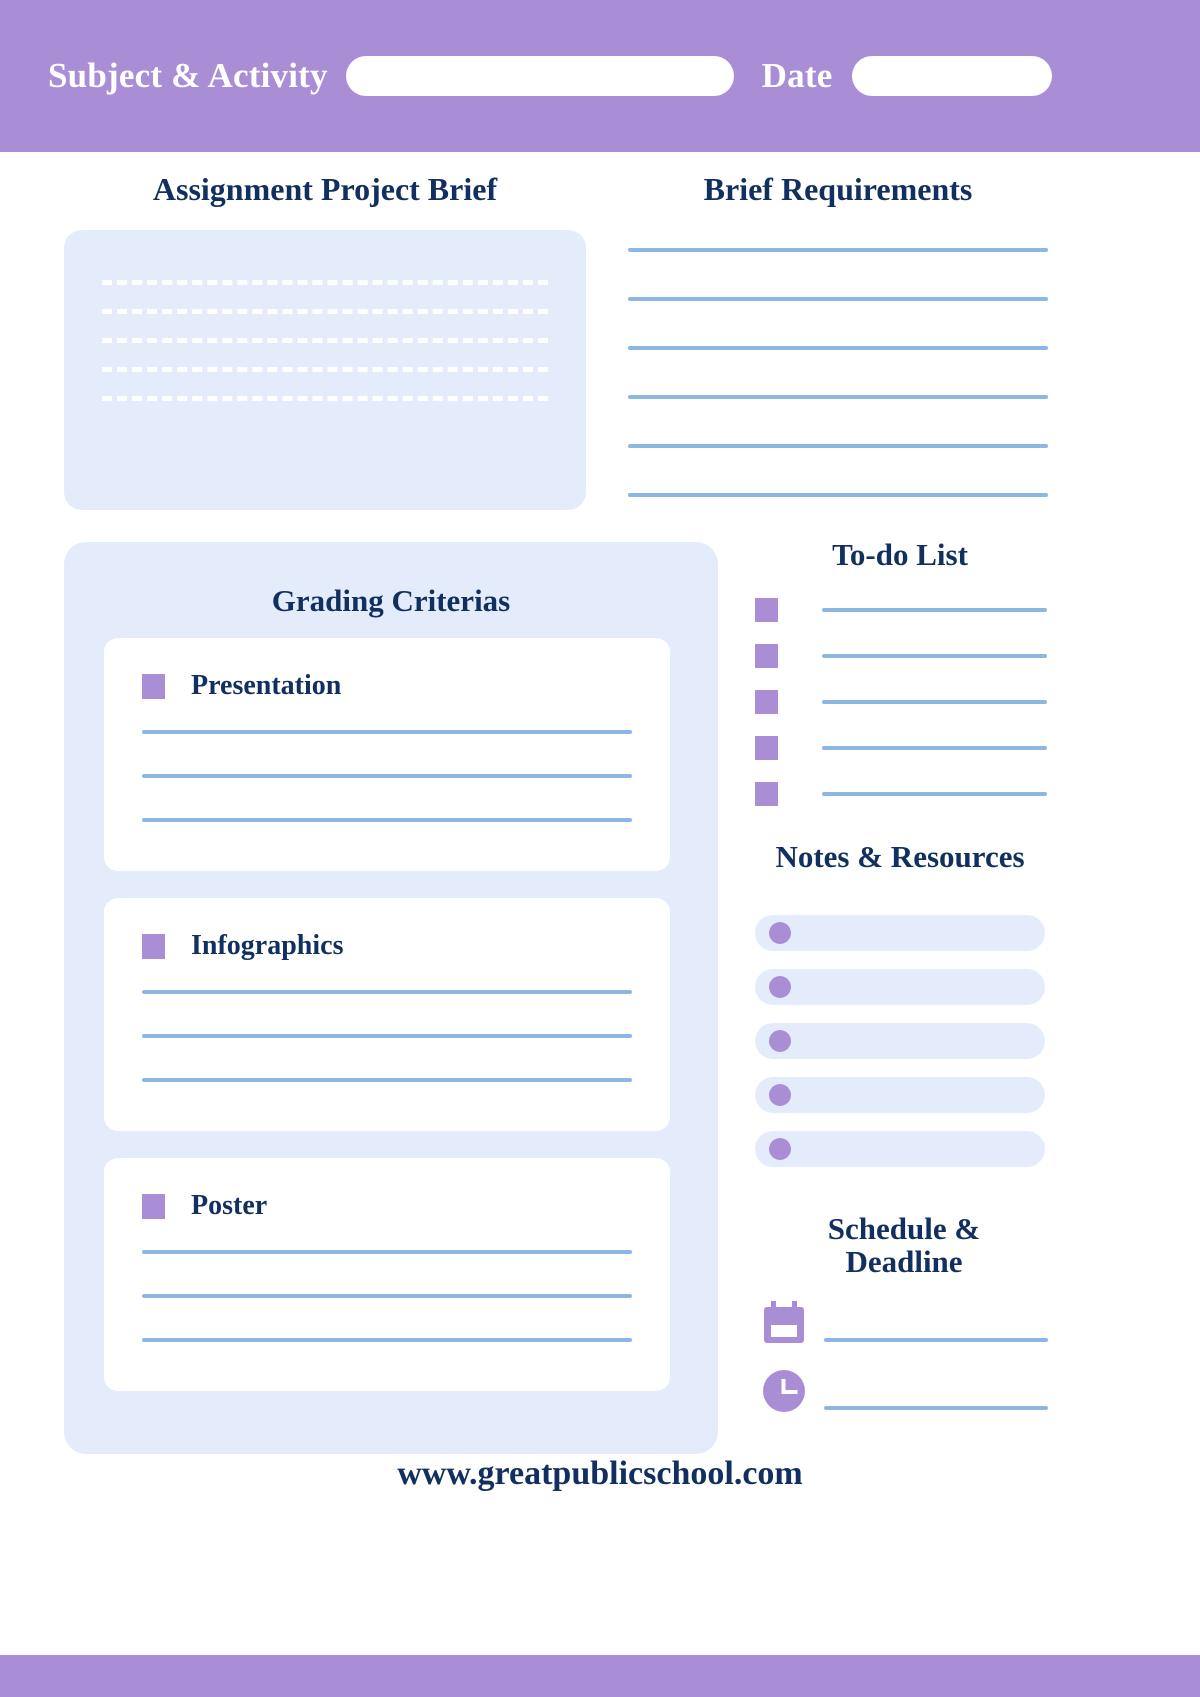 The height and width of the screenshot is (1697, 1200). I want to click on schedule-title-line-1: Schedule &, so click(904, 1228).